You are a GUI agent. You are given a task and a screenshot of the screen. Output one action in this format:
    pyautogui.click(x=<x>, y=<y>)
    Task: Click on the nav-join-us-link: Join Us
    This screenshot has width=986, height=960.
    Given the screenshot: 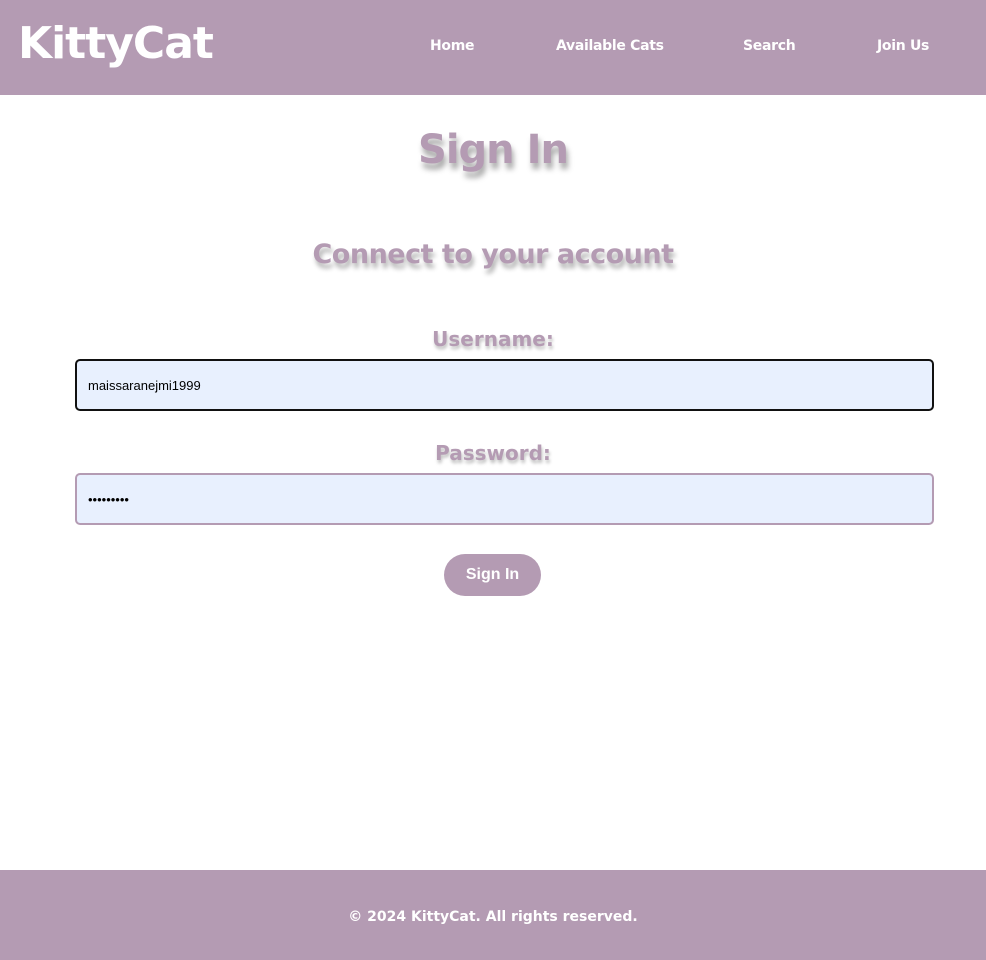 What is the action you would take?
    pyautogui.click(x=903, y=46)
    